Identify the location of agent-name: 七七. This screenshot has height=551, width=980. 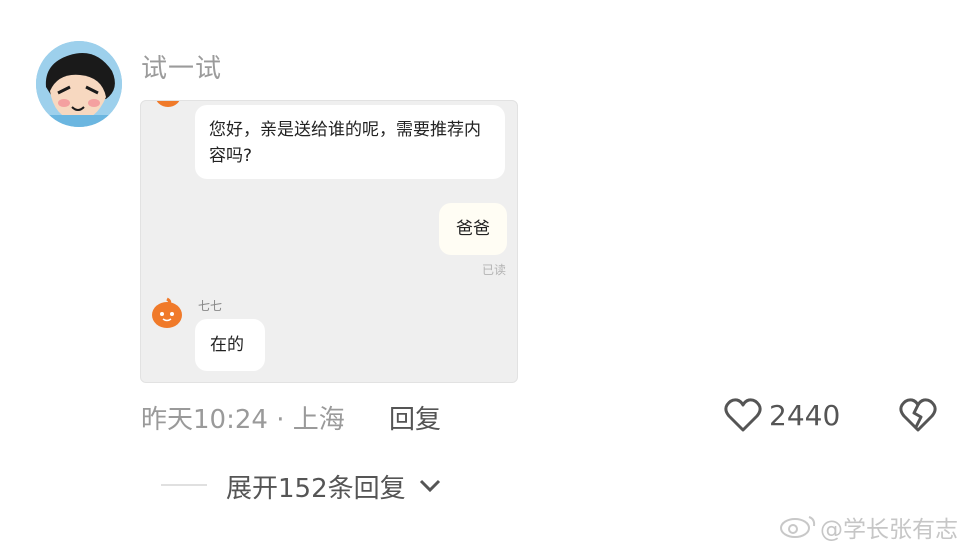
(210, 306).